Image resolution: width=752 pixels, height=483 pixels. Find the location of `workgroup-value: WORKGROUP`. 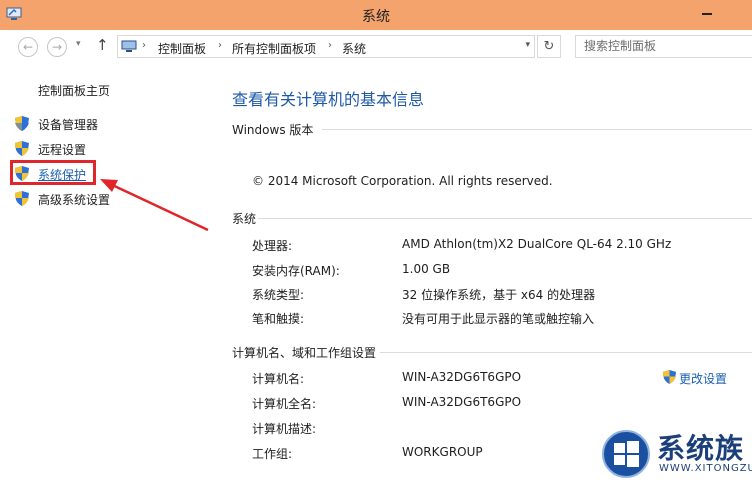

workgroup-value: WORKGROUP is located at coordinates (442, 452).